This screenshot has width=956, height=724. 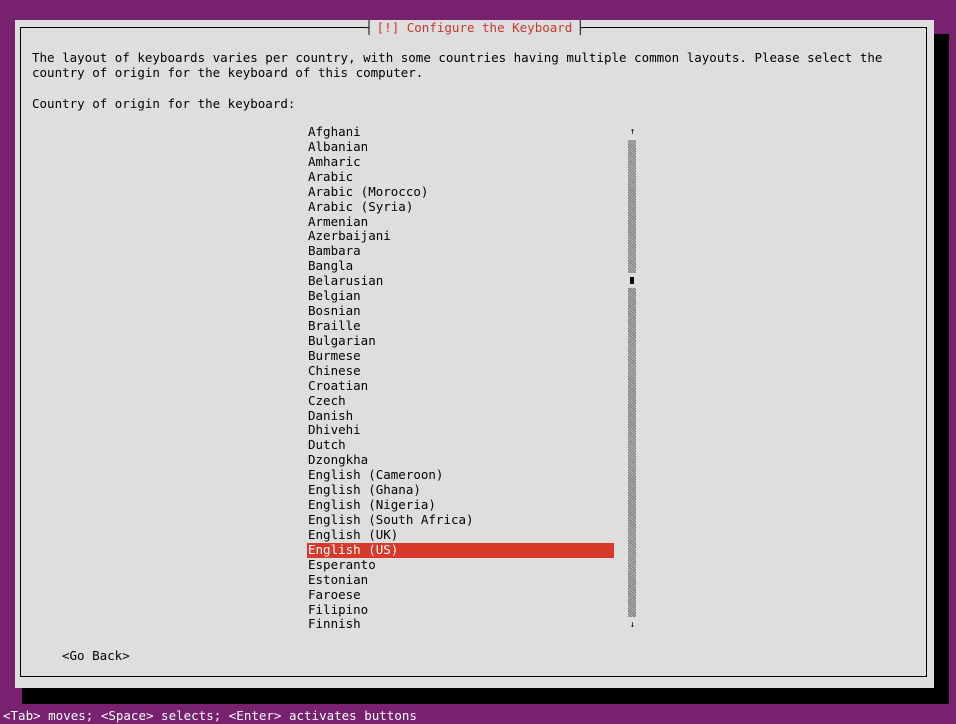 I want to click on list-item: Dhivehi, so click(x=460, y=430).